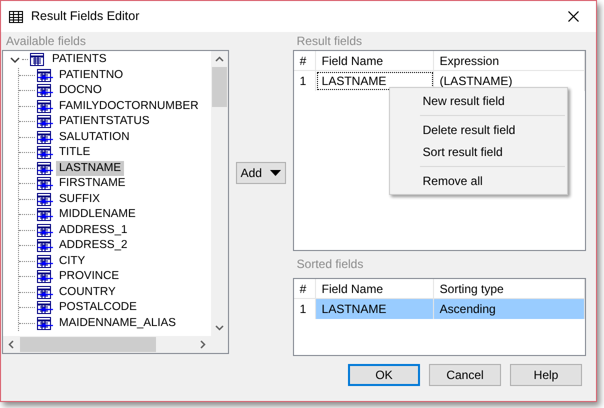 This screenshot has height=408, width=604. What do you see at coordinates (465, 375) in the screenshot?
I see `dialog-button: Cancel` at bounding box center [465, 375].